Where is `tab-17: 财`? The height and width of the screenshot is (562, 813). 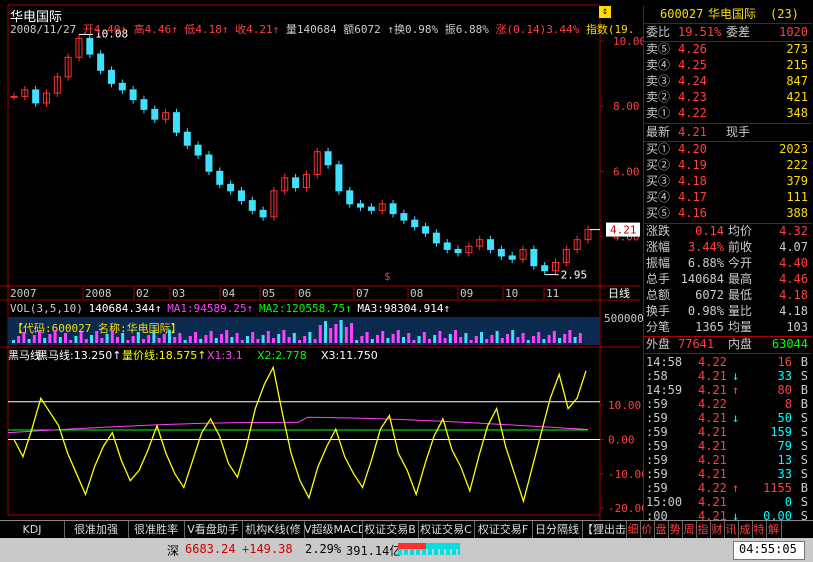
tab-17: 财 is located at coordinates (717, 529).